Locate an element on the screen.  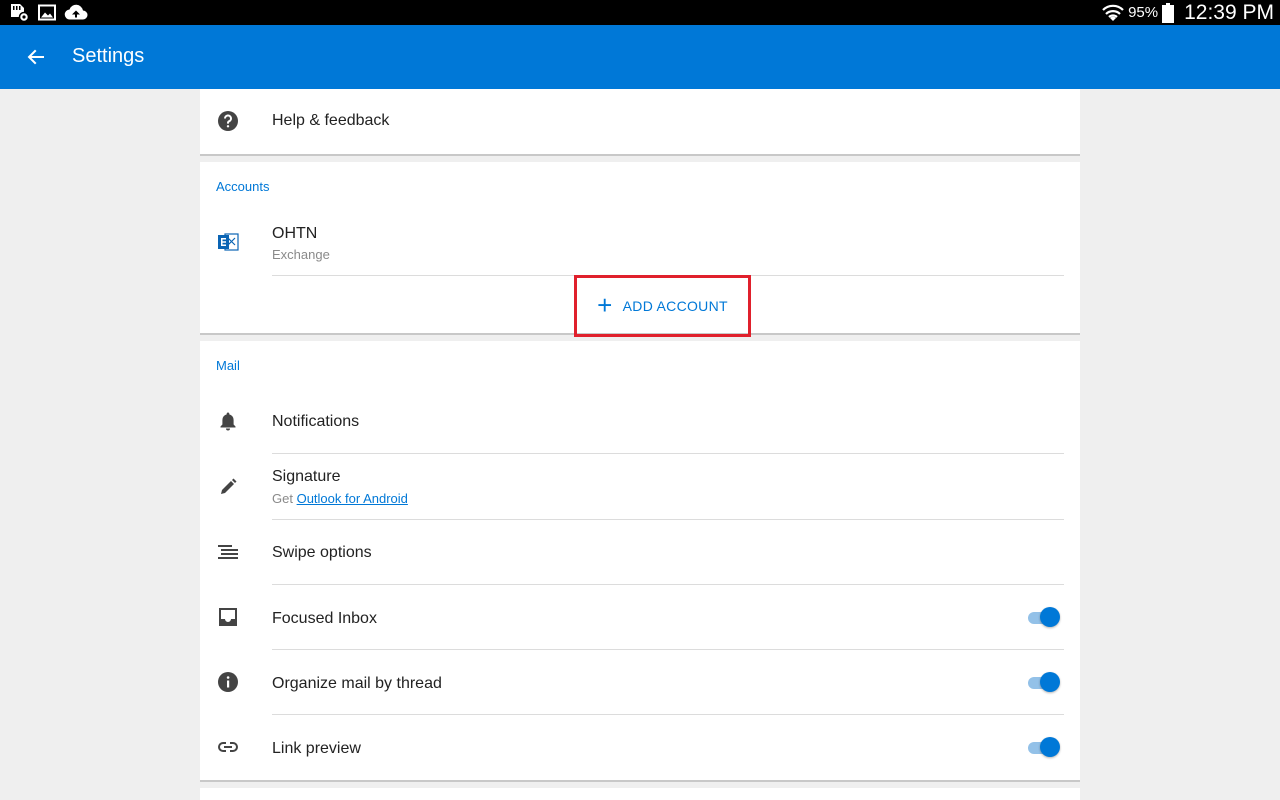
sd-card-settings-icon is located at coordinates (20, 13).